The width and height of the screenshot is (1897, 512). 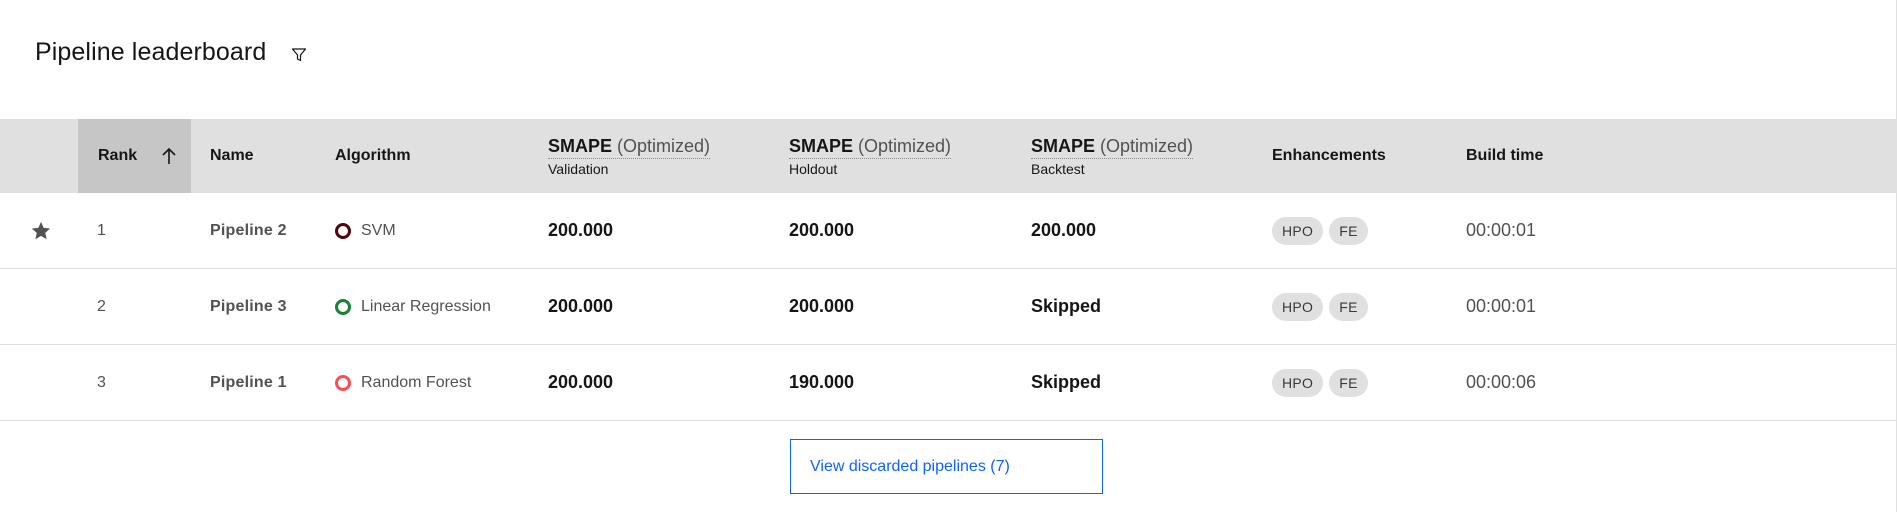 I want to click on algorithm-cell: SVM, so click(x=365, y=230).